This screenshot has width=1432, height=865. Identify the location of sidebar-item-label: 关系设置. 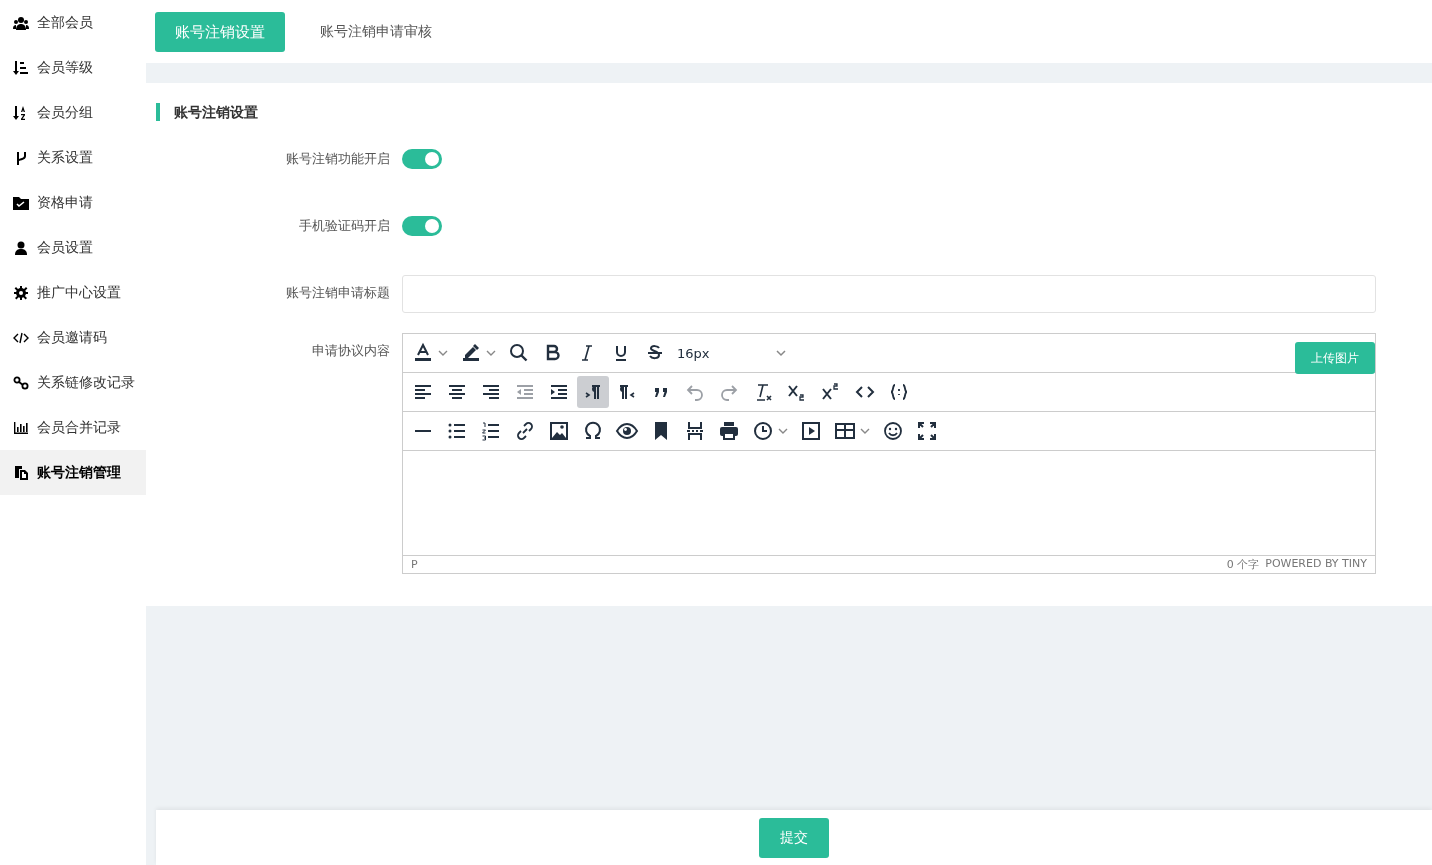
(65, 157).